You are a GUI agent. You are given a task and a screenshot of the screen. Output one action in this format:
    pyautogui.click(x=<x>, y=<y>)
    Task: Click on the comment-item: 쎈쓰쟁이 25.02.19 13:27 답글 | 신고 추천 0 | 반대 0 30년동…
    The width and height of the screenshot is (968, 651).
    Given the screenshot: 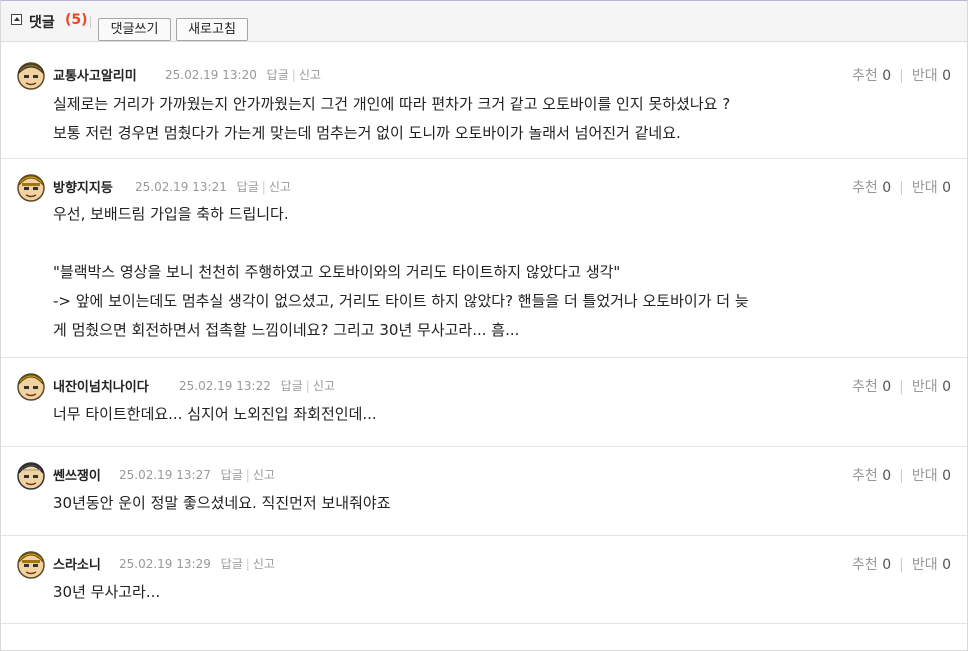 What is the action you would take?
    pyautogui.click(x=484, y=491)
    